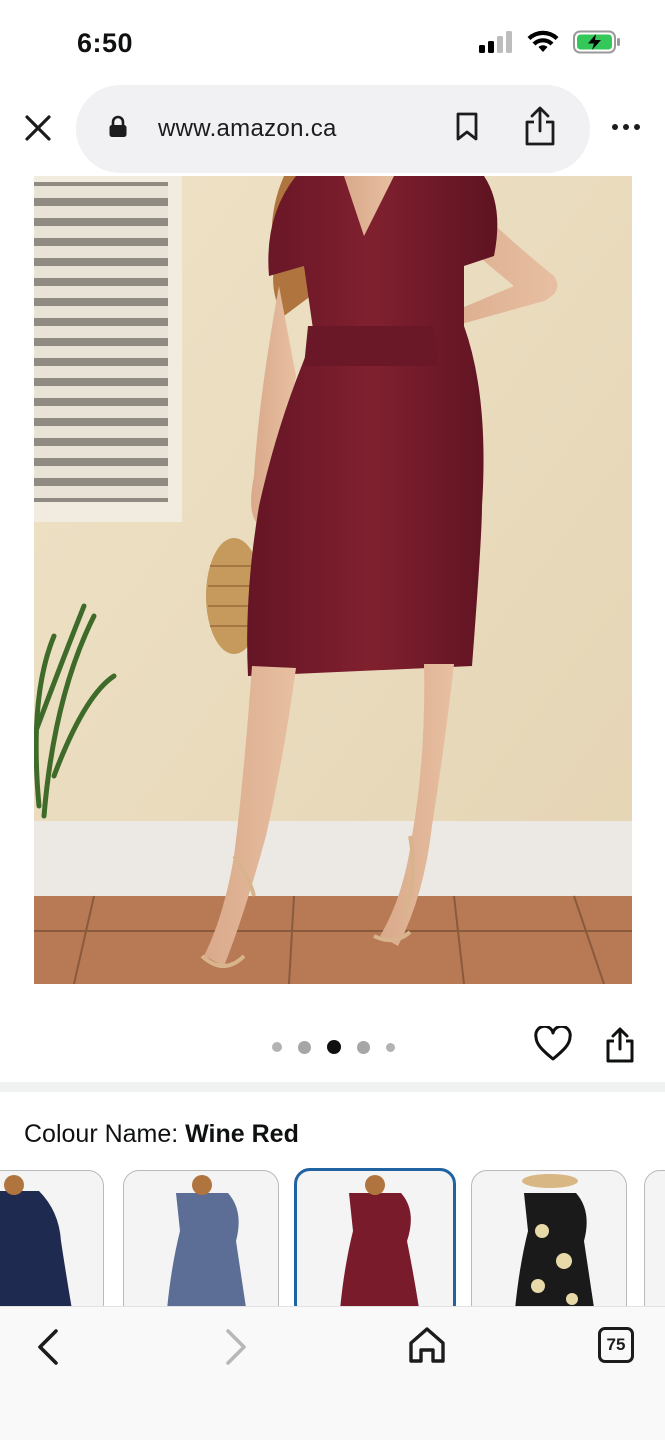 This screenshot has width=665, height=1440. I want to click on carousel-dot-active, so click(334, 1047).